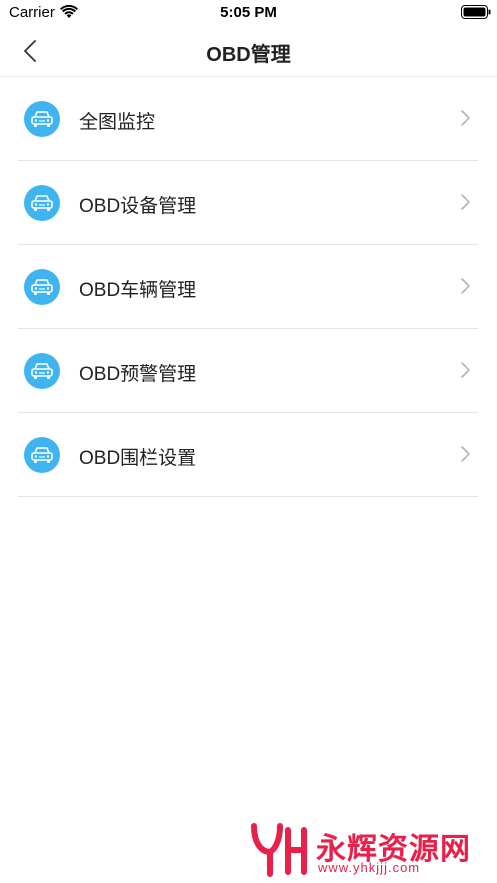 Image resolution: width=497 pixels, height=883 pixels. I want to click on status-bar: Carrier 5:05 PM, so click(248, 13).